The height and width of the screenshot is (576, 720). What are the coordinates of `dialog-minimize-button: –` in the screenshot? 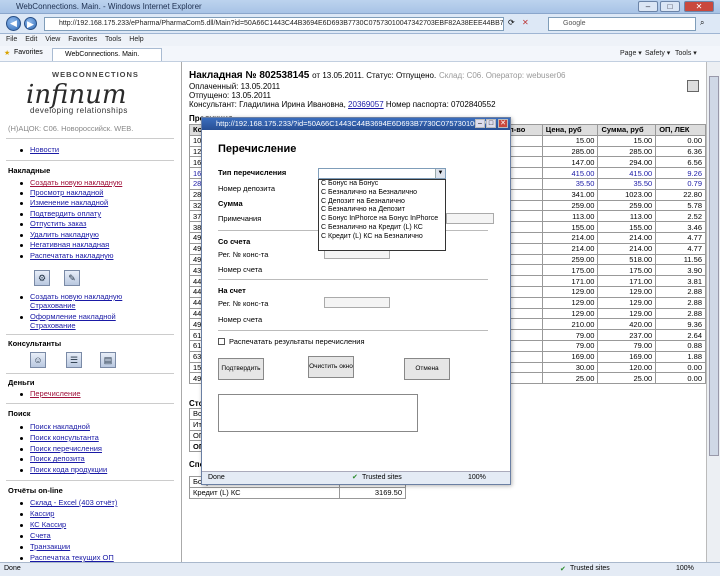 It's located at (480, 123).